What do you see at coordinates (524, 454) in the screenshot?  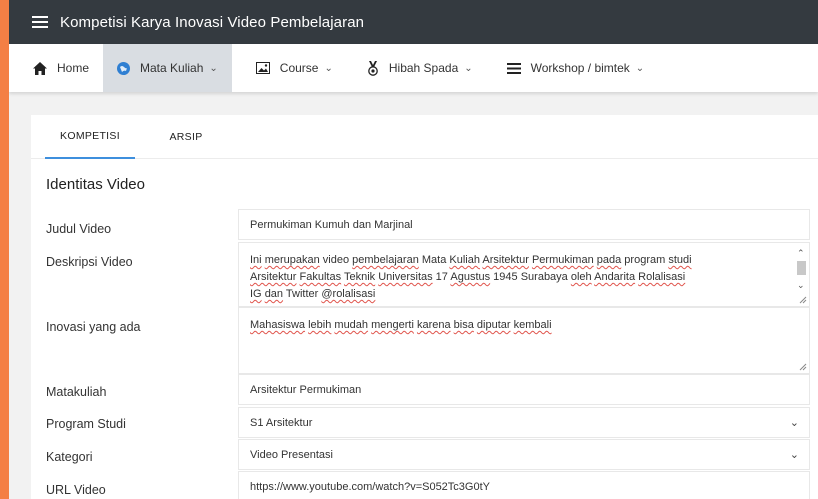 I see `kategori-select: Video Presentasi ⌄` at bounding box center [524, 454].